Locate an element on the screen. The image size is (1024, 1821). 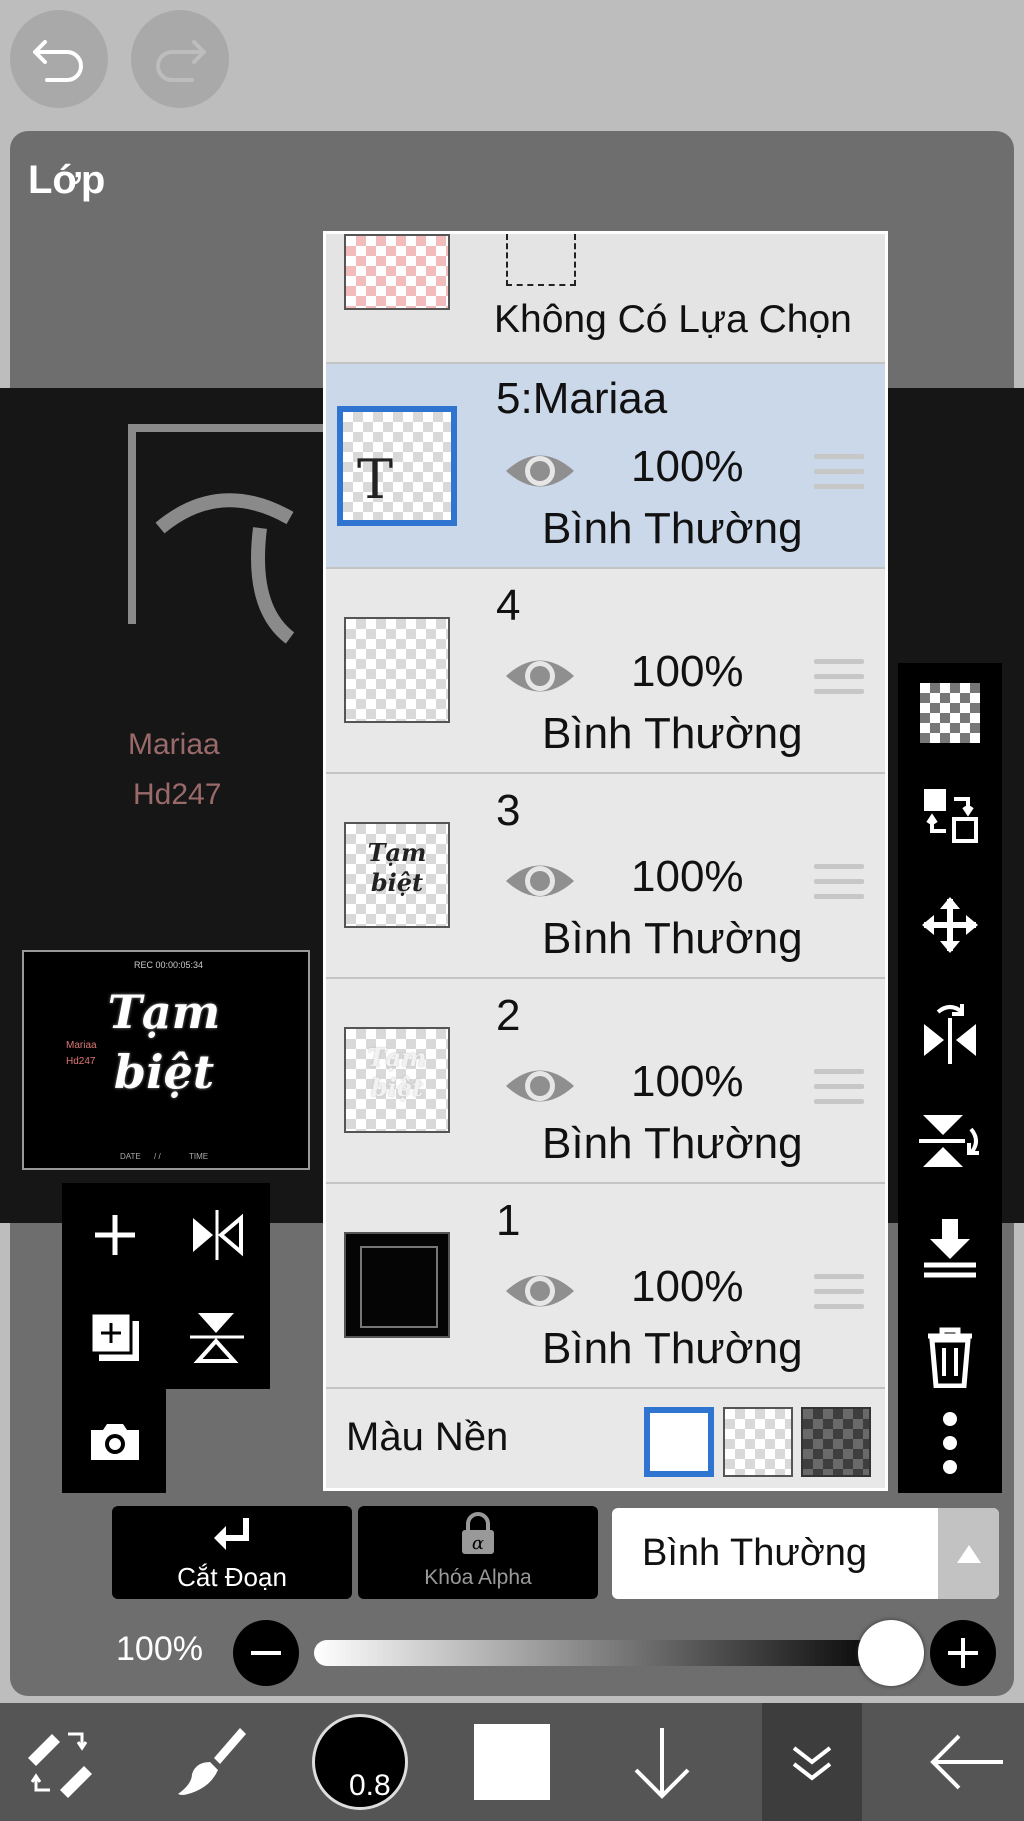
swap-layers-icon is located at coordinates (951, 816).